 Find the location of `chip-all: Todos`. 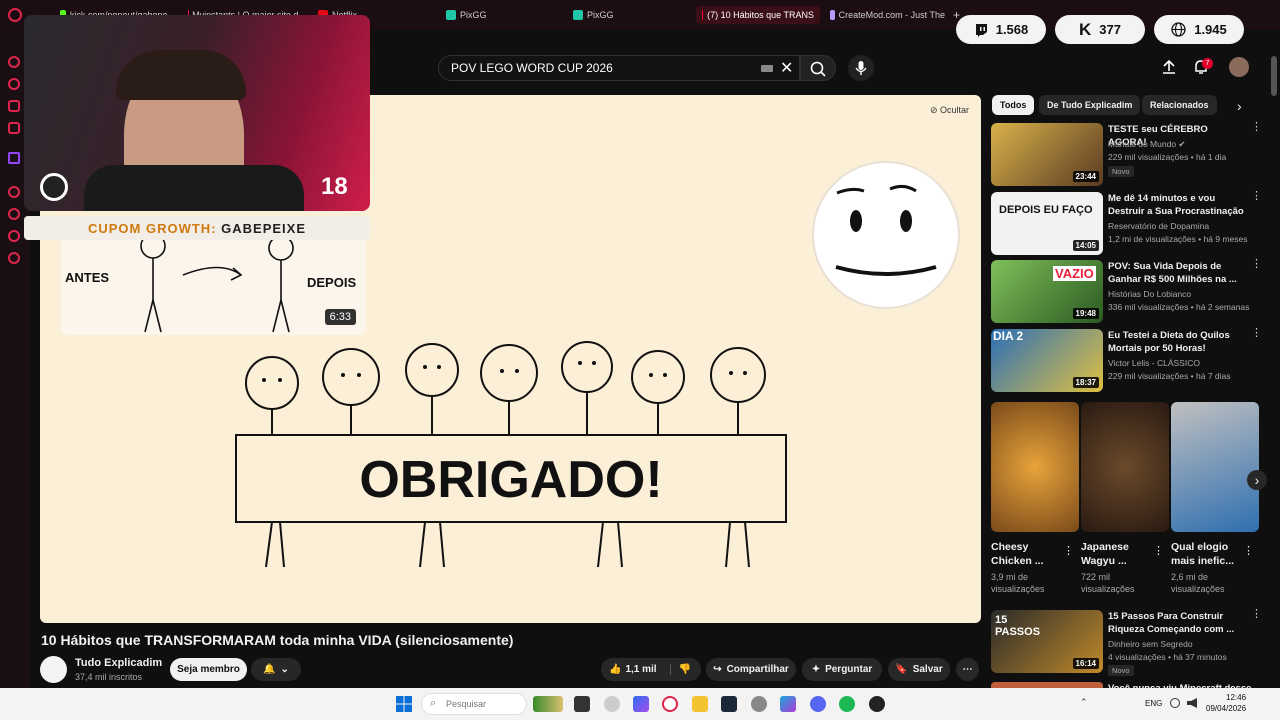

chip-all: Todos is located at coordinates (1013, 105).